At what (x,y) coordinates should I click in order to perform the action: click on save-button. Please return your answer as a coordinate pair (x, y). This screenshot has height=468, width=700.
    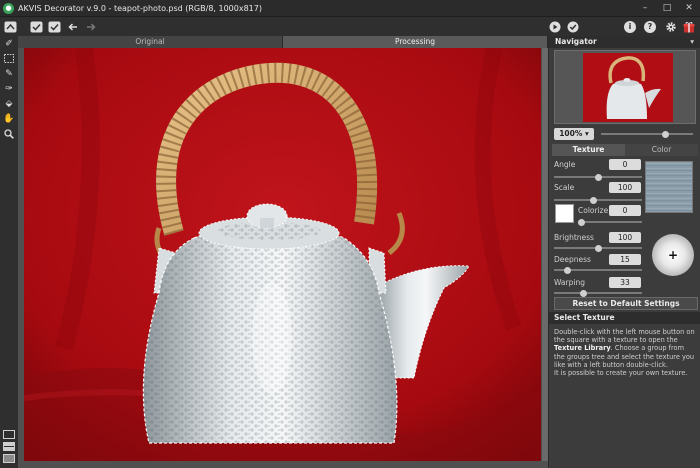
    Looking at the image, I should click on (54, 26).